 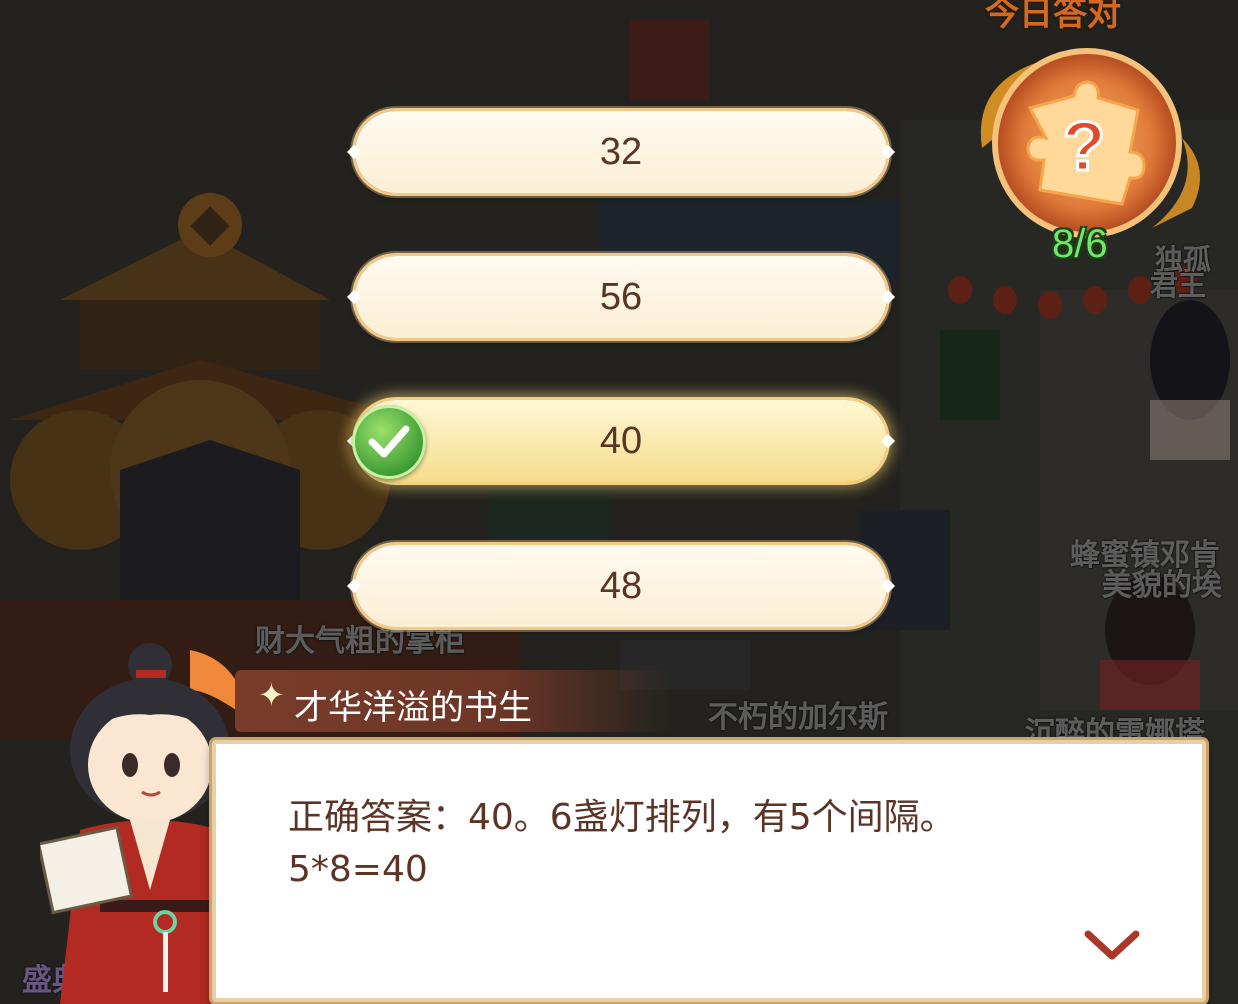 What do you see at coordinates (1112, 945) in the screenshot?
I see `chevron-down-icon` at bounding box center [1112, 945].